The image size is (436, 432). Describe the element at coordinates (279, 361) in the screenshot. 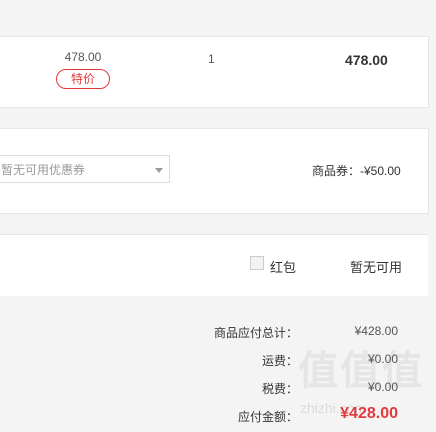

I see `shipping-label: 运费：` at that location.